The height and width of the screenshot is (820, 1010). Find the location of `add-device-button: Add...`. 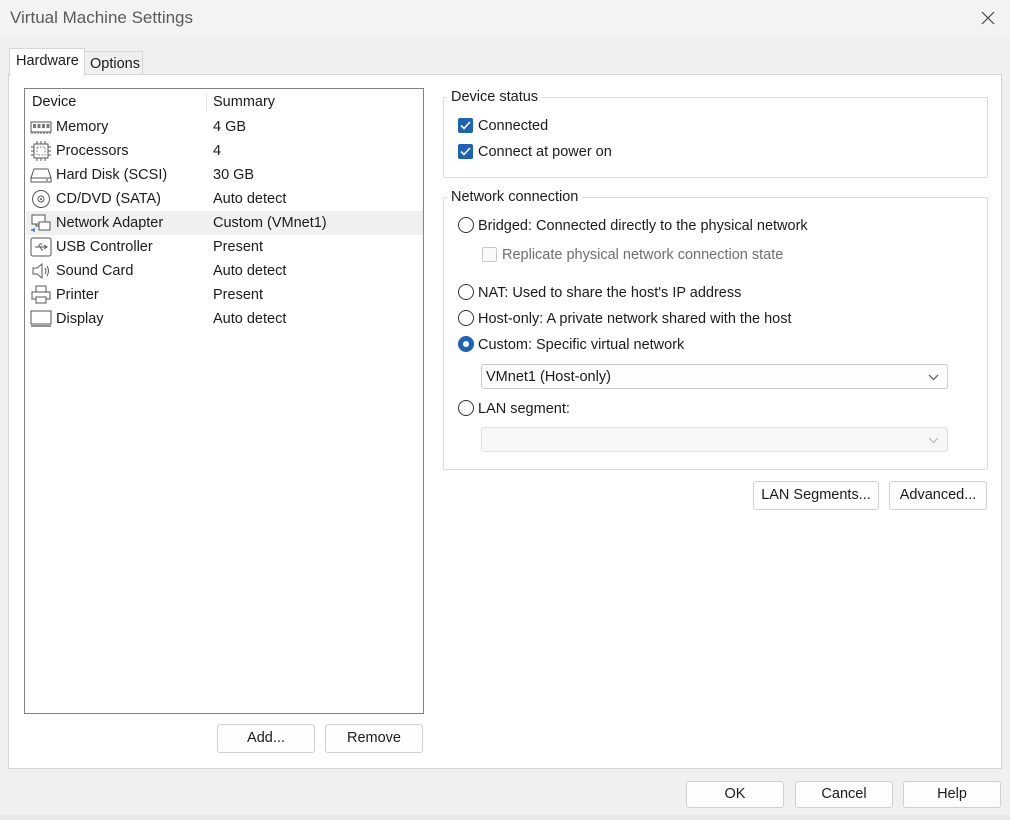

add-device-button: Add... is located at coordinates (266, 738).